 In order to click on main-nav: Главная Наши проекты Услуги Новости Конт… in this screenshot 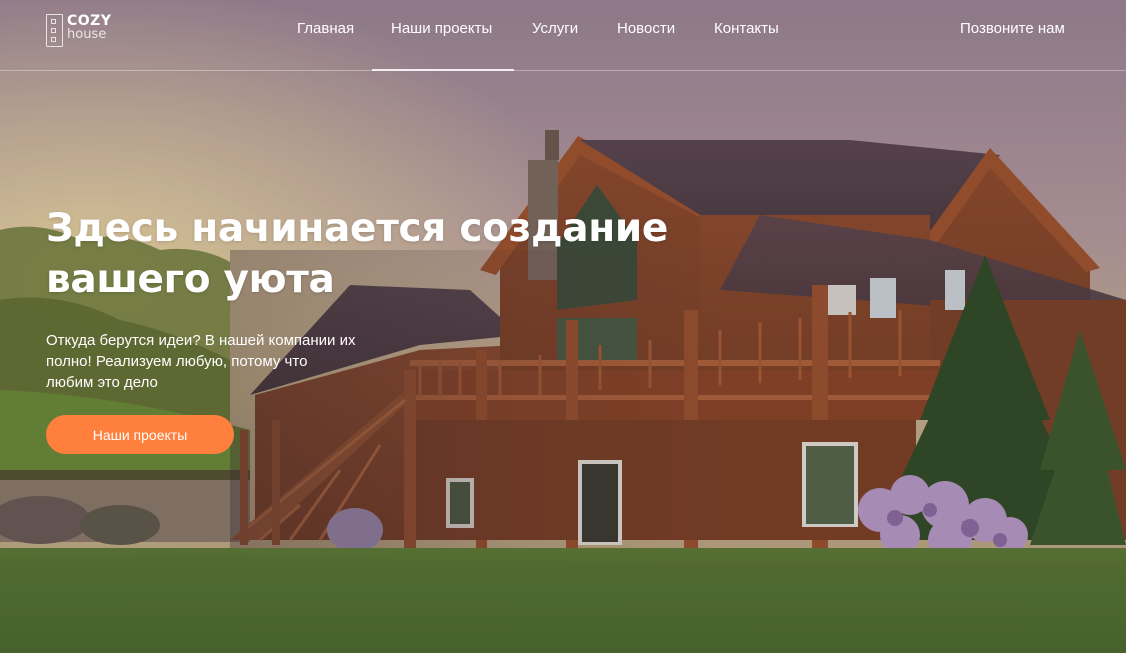, I will do `click(563, 35)`.